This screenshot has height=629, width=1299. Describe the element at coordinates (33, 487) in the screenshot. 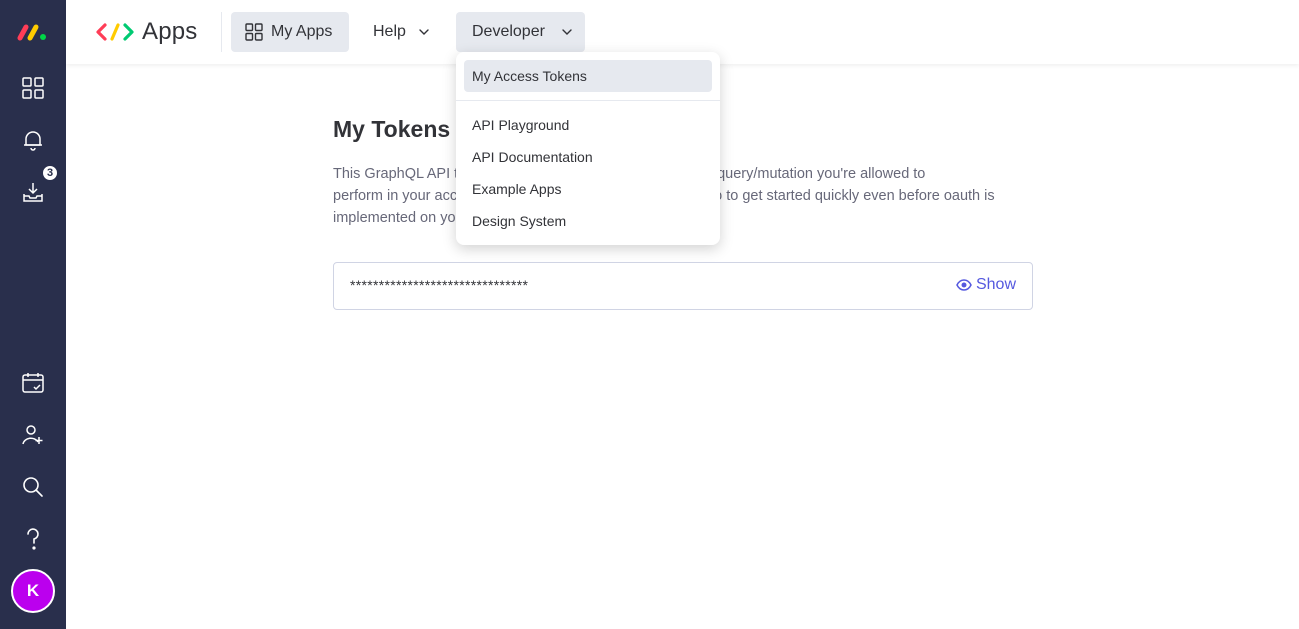

I see `search-icon` at that location.